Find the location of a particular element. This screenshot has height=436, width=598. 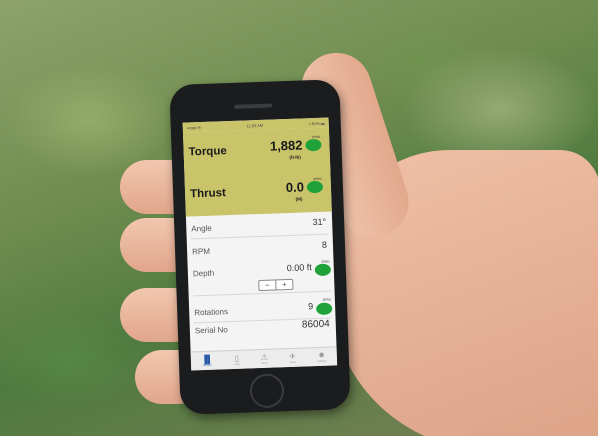

metric-unit: (ft-lb) is located at coordinates (295, 157).